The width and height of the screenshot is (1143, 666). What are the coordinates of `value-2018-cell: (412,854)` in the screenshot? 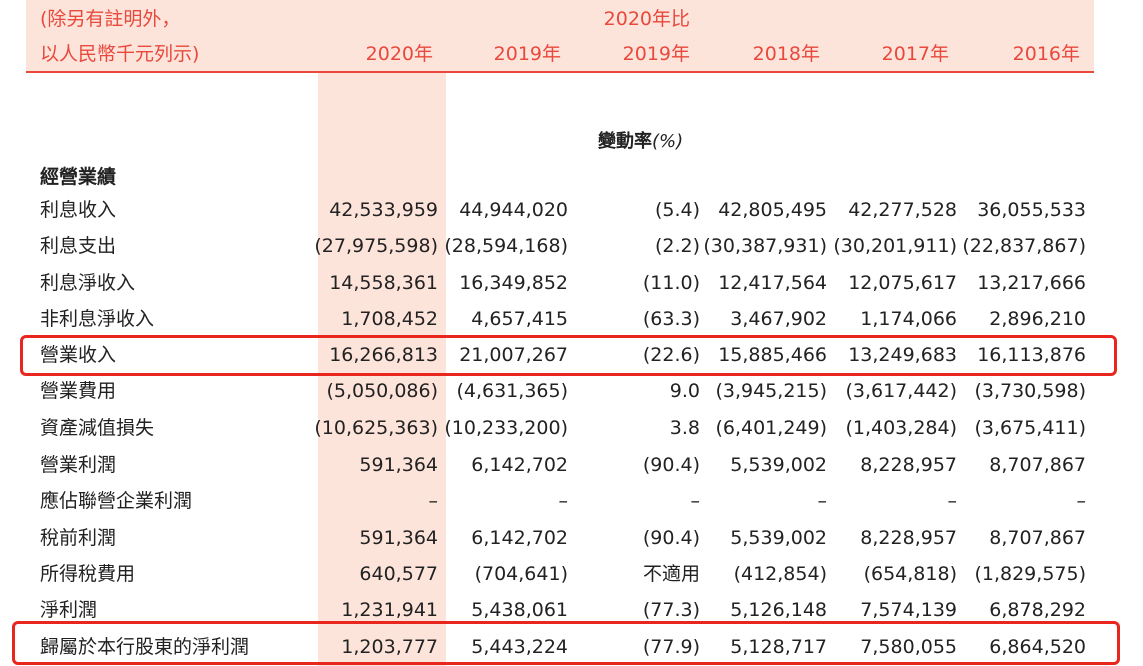 It's located at (780, 574).